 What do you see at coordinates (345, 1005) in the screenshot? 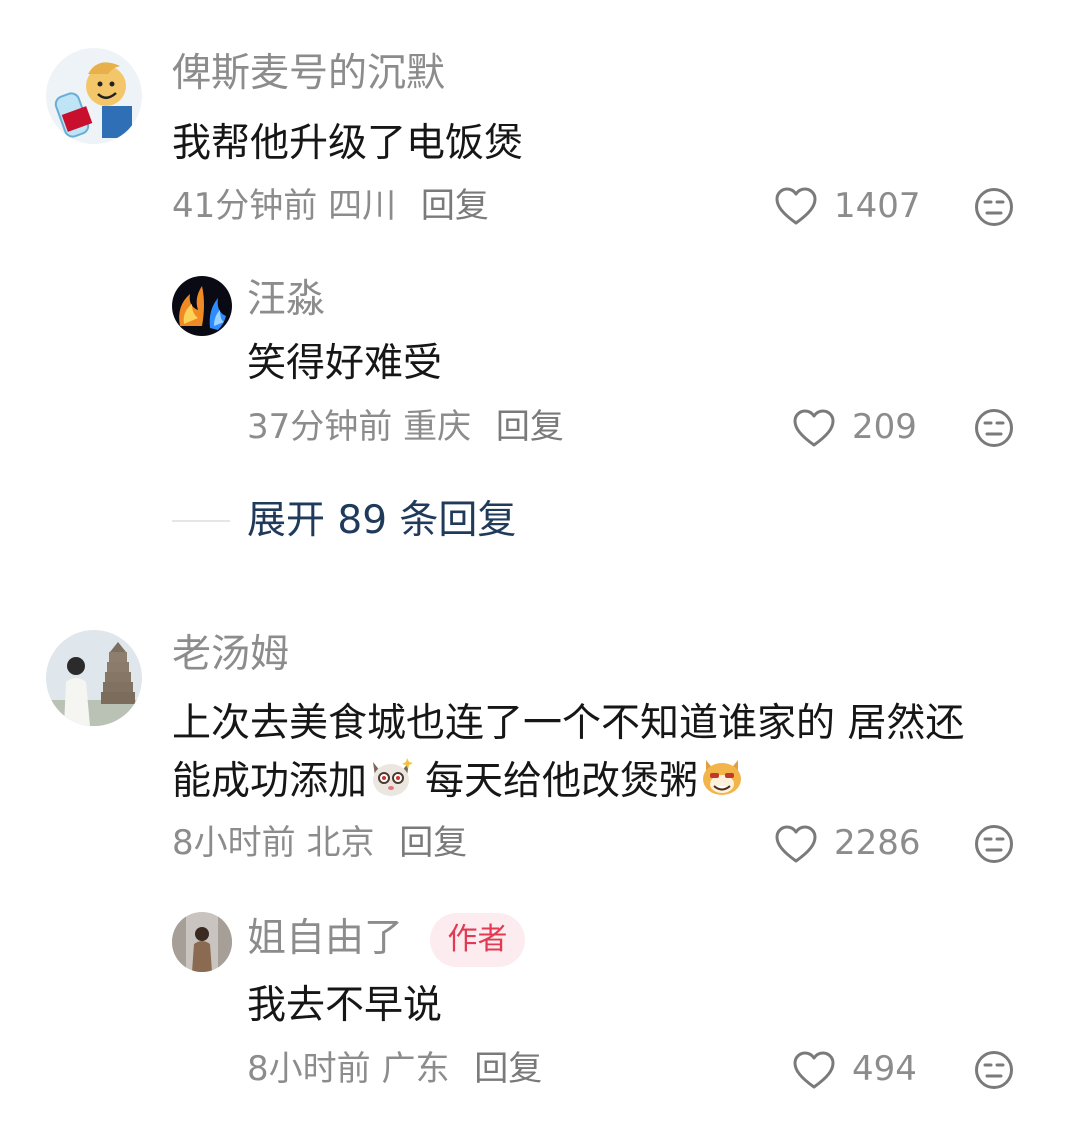
I see `comment-text: 我去不早说` at bounding box center [345, 1005].